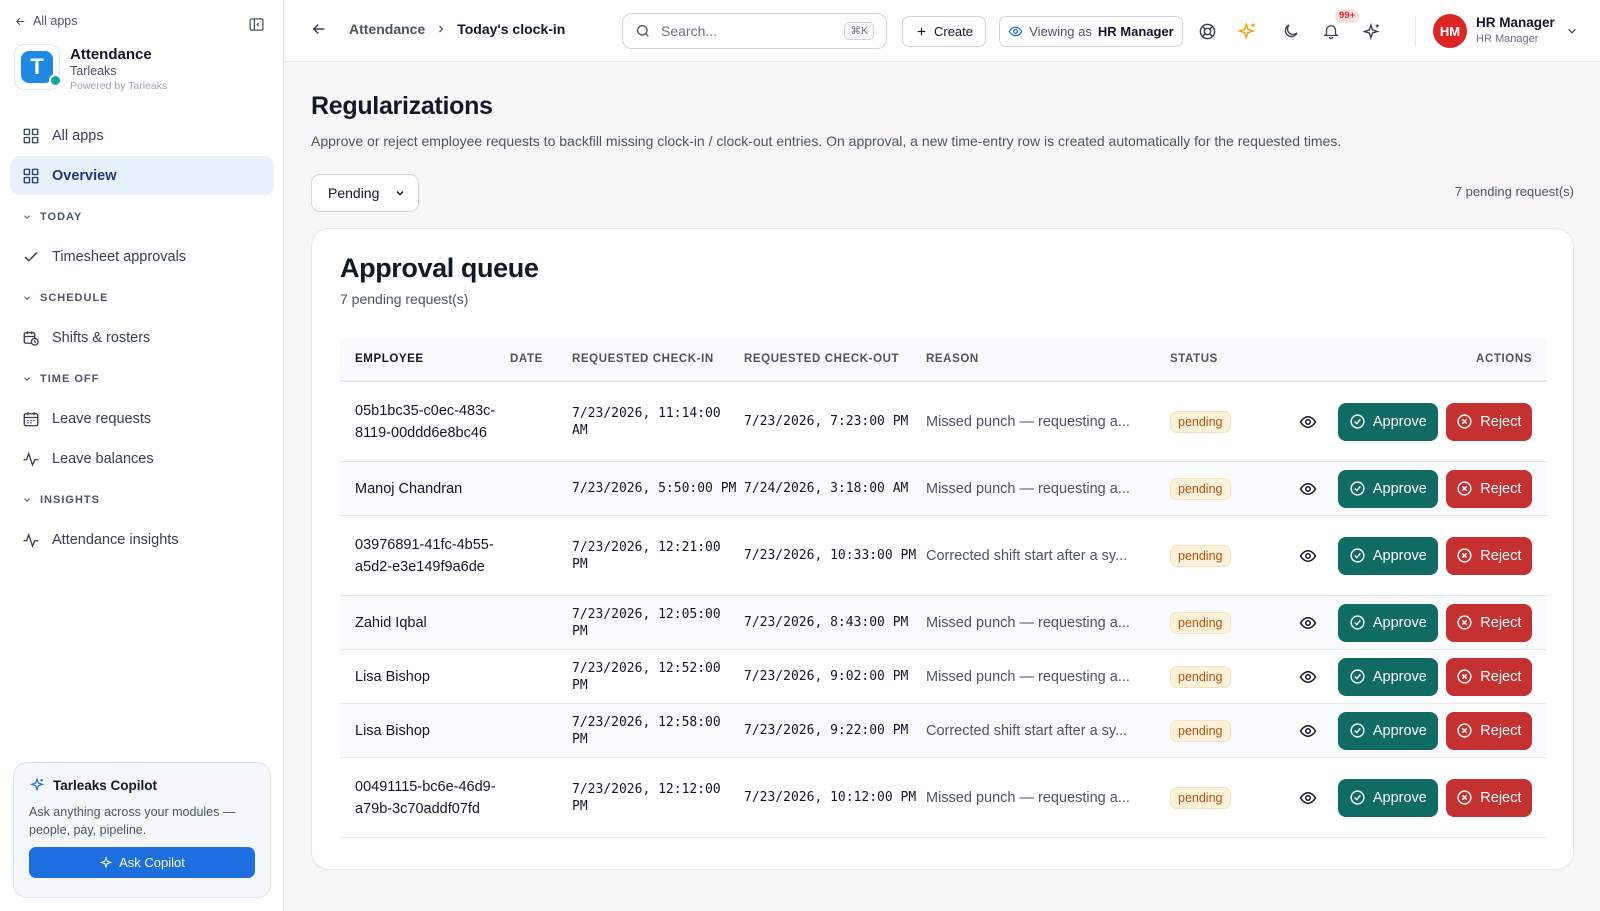 The width and height of the screenshot is (1600, 911). Describe the element at coordinates (20, 21) in the screenshot. I see `arrow-left-icon` at that location.